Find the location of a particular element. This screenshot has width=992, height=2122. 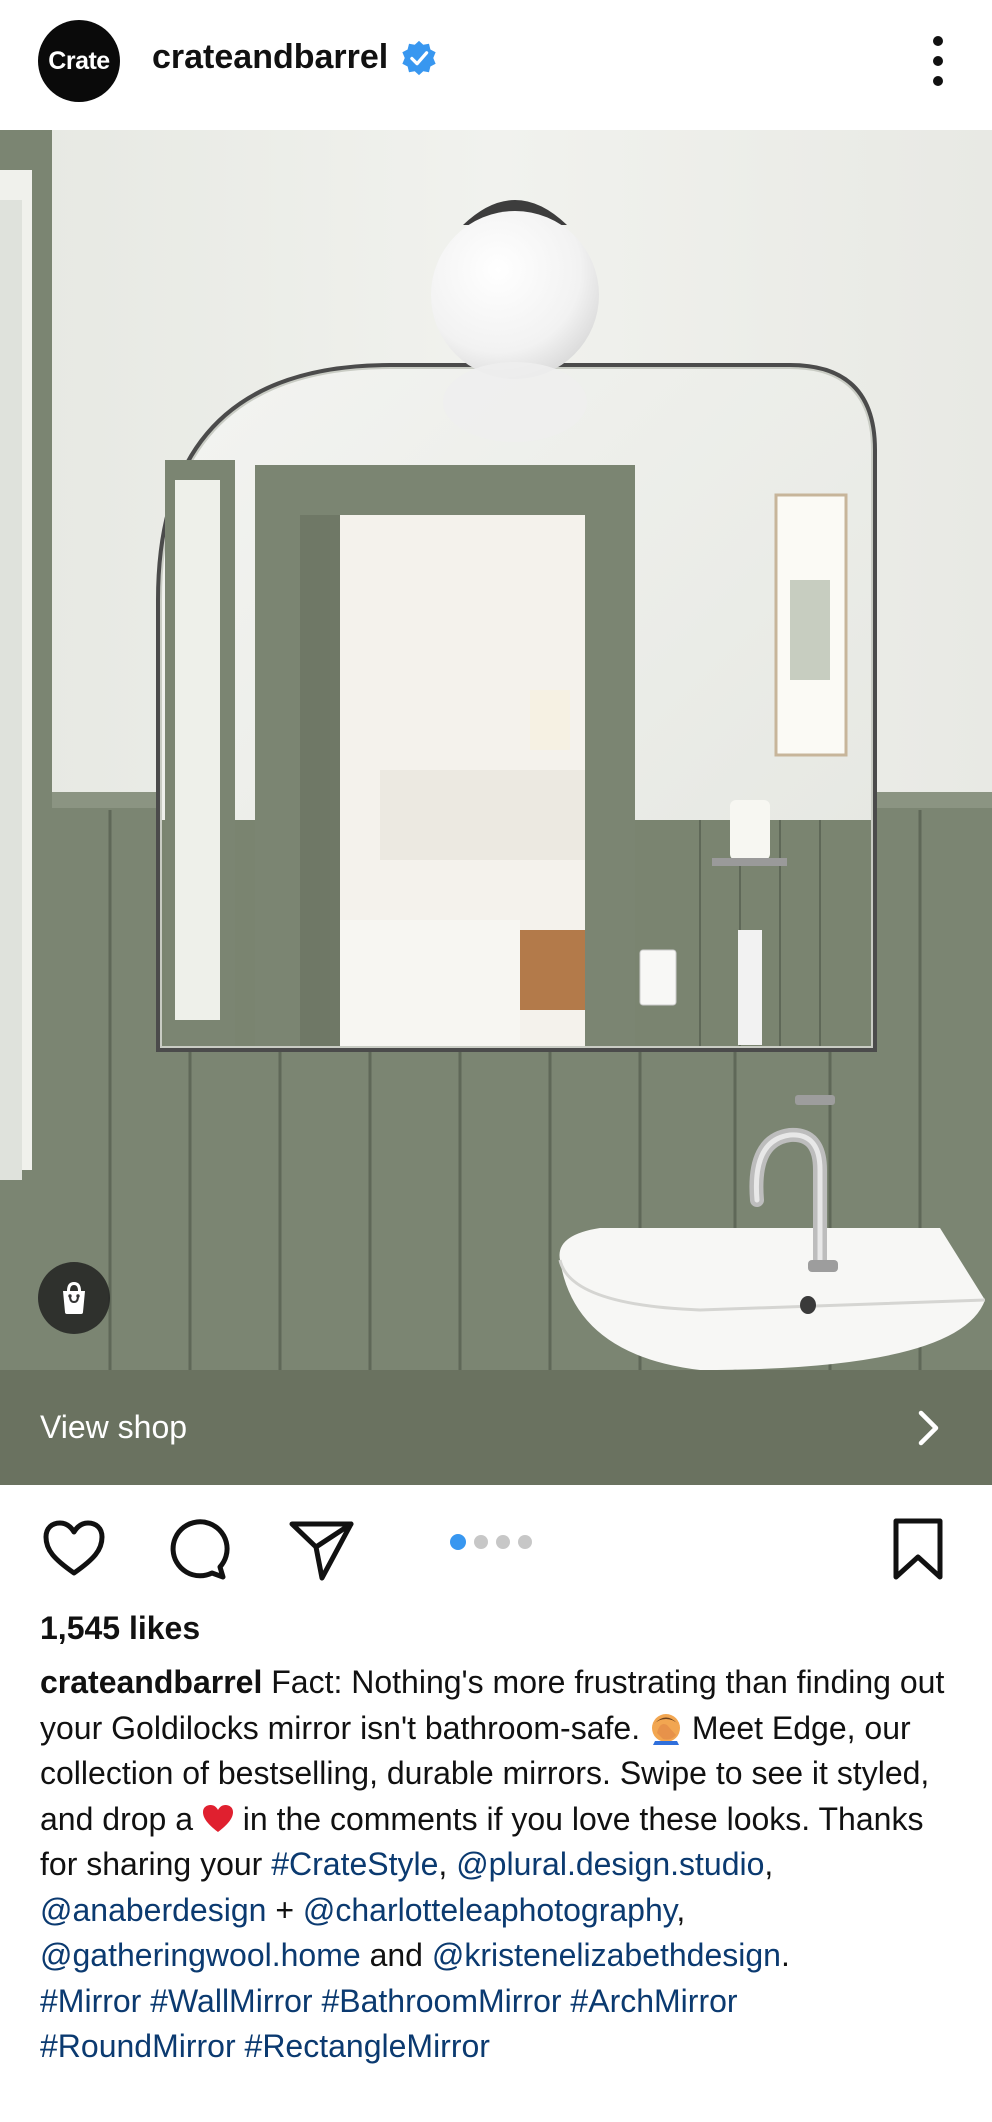

profile-avatar: Crate is located at coordinates (79, 61).